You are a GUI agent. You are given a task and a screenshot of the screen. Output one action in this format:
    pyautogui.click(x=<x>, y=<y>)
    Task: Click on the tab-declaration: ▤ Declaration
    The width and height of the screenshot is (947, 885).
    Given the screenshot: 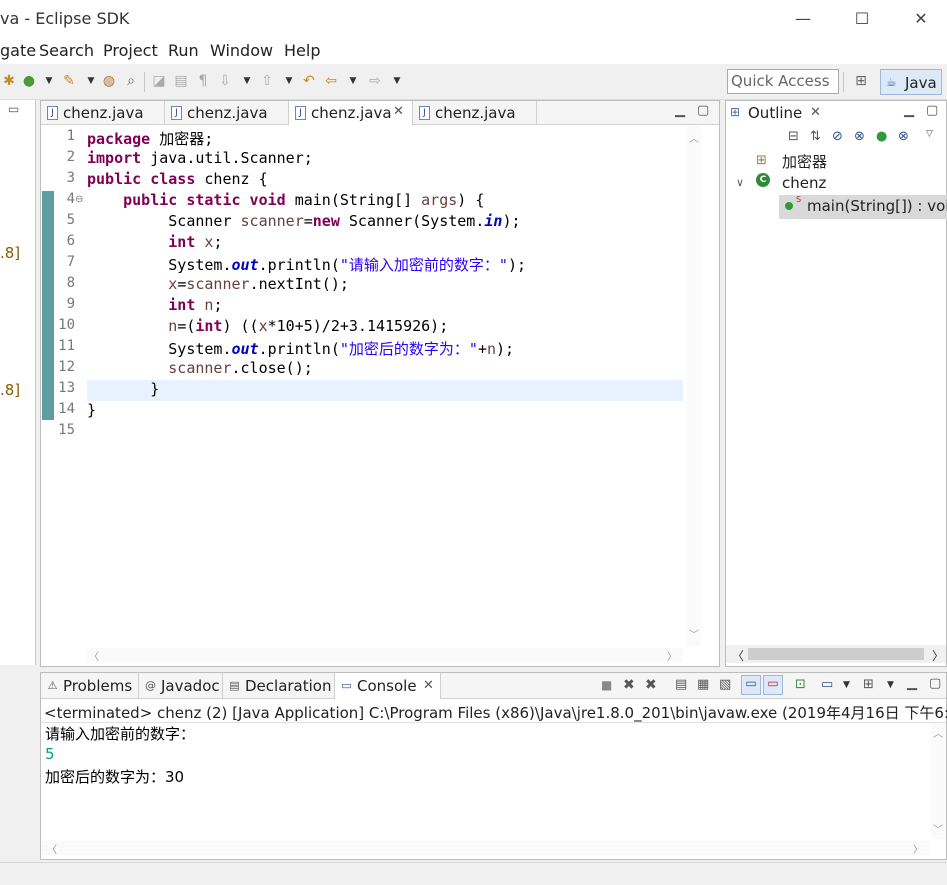 What is the action you would take?
    pyautogui.click(x=279, y=686)
    